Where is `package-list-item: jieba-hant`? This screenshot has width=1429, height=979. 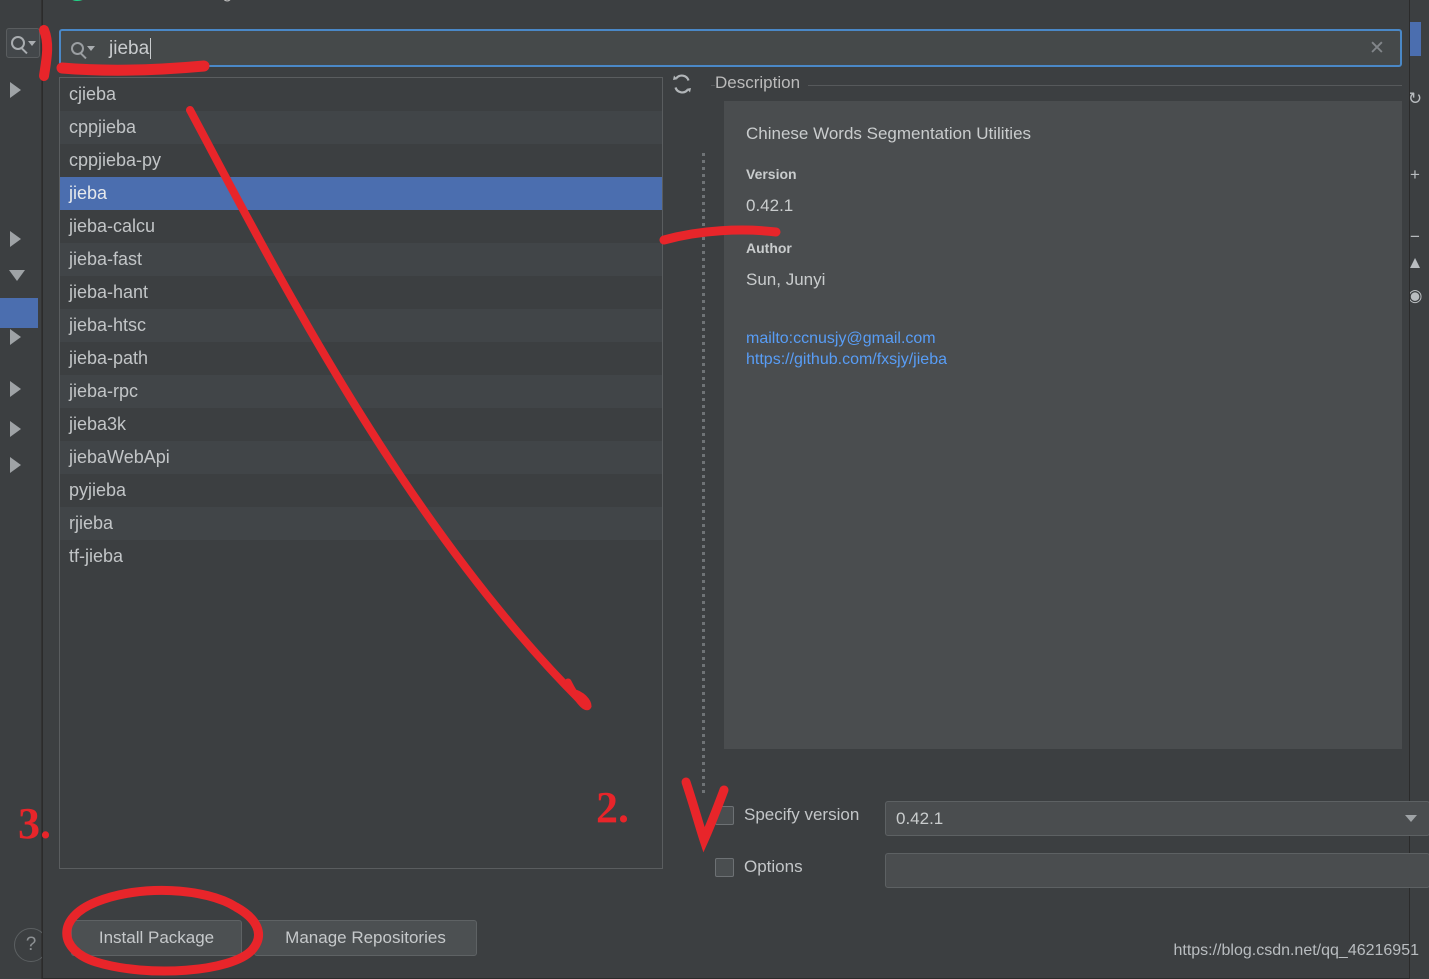 package-list-item: jieba-hant is located at coordinates (361, 292).